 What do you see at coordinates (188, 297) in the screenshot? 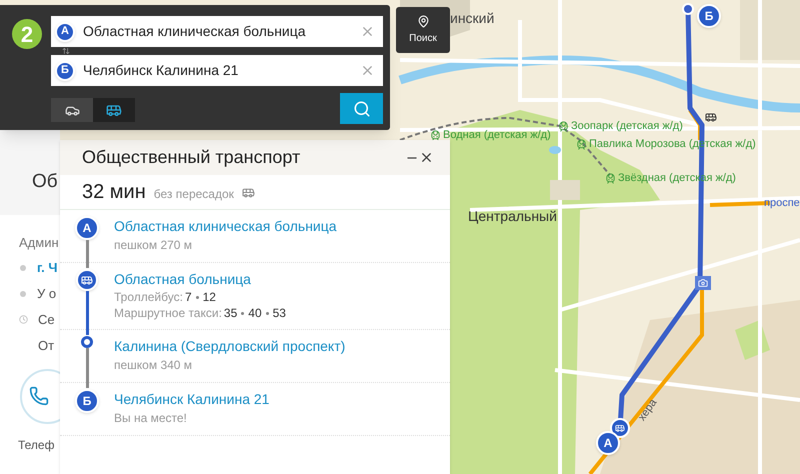
I see `route-number: 7` at bounding box center [188, 297].